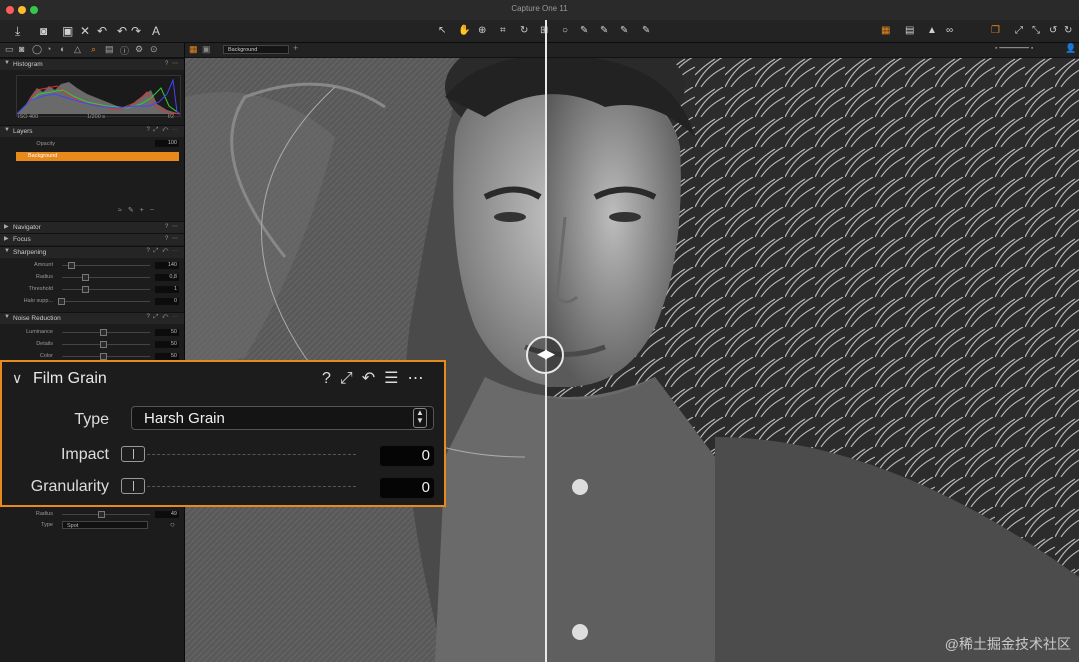 Image resolution: width=1079 pixels, height=662 pixels. Describe the element at coordinates (482, 31) in the screenshot. I see `zoom-icon: ⊕` at that location.